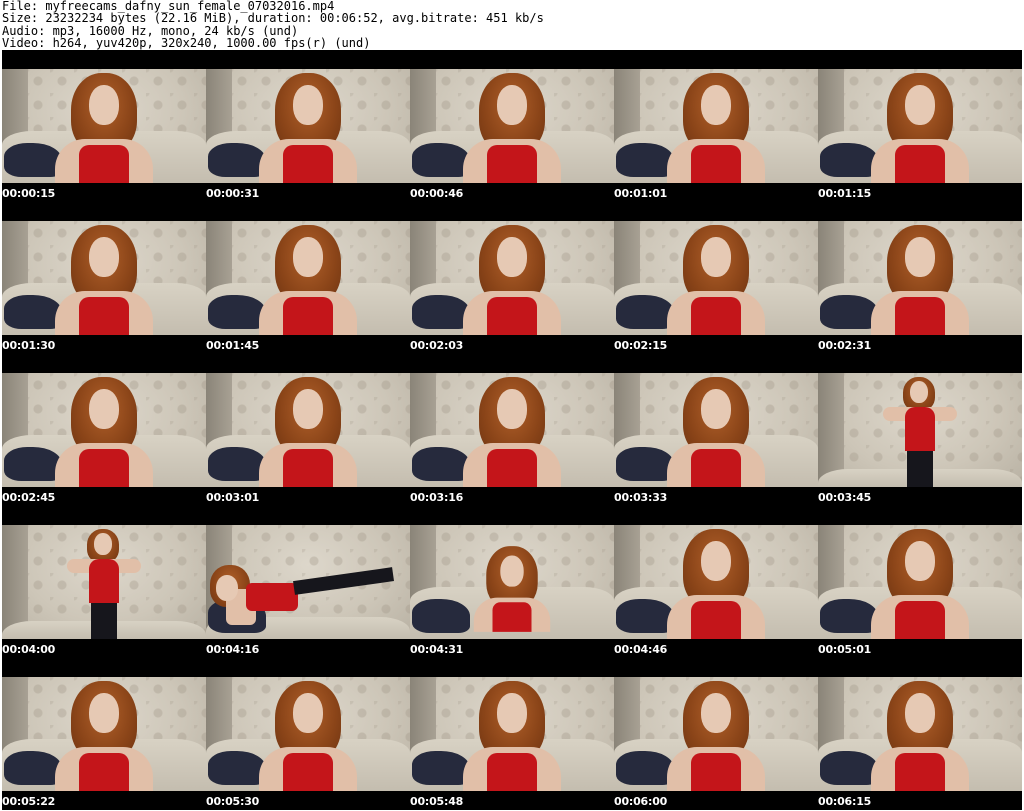  Describe the element at coordinates (641, 345) in the screenshot. I see `timestamp-label: 00:02:15` at that location.